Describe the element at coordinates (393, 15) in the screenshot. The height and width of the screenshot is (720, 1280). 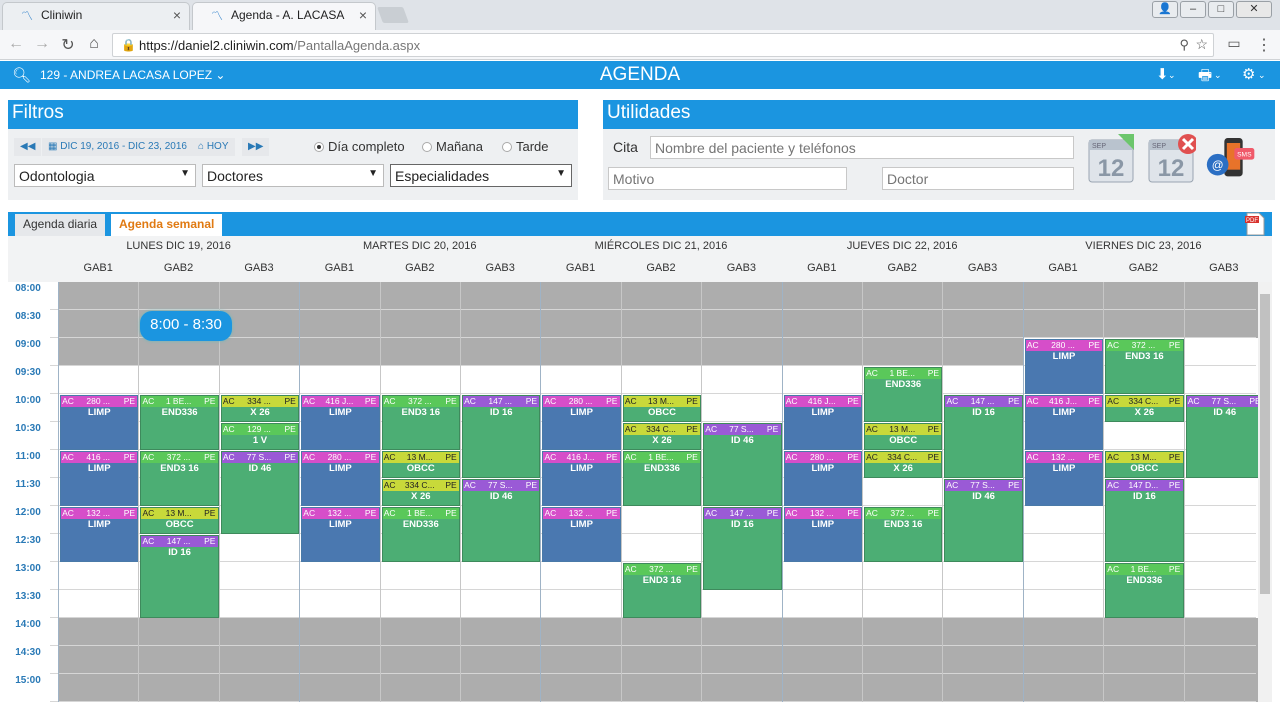
I see `new-tab-button` at that location.